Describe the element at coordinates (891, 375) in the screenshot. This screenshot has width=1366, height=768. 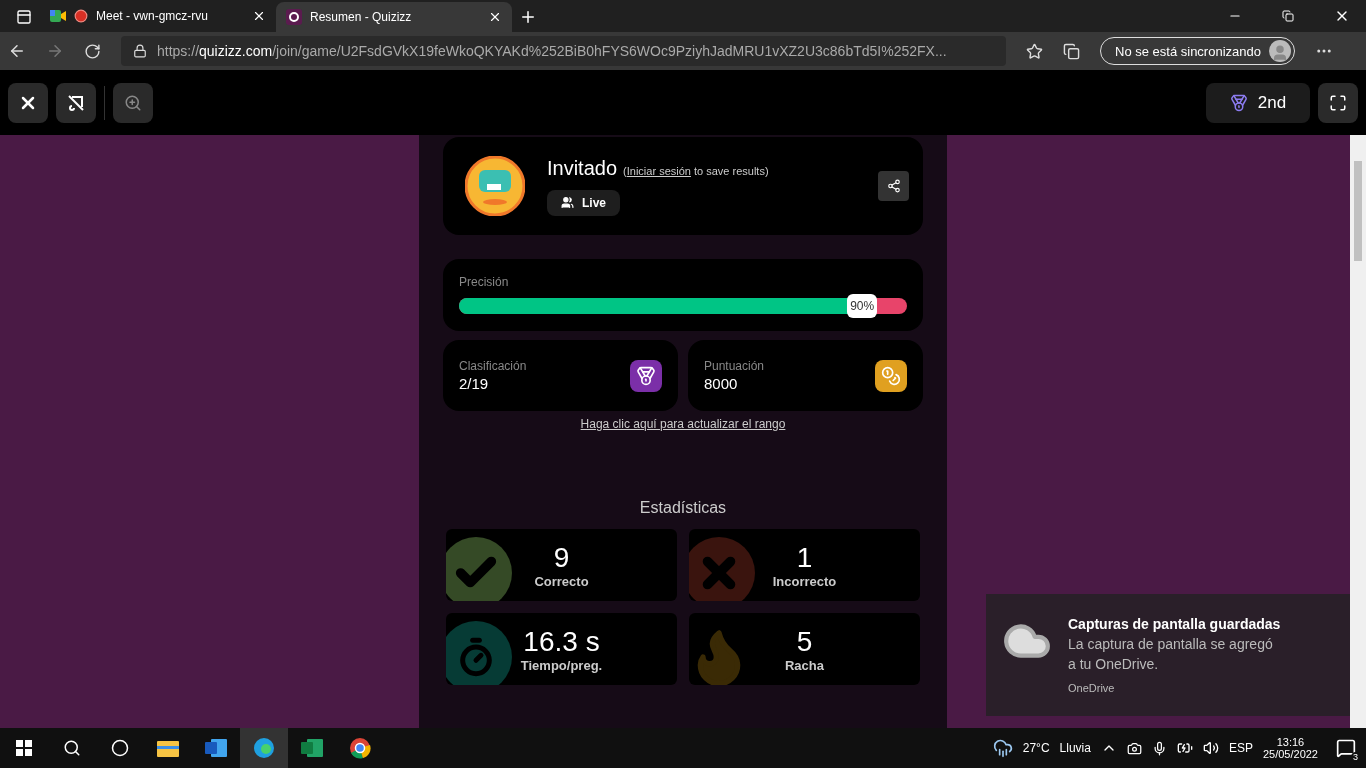
I see `coins-icon` at that location.